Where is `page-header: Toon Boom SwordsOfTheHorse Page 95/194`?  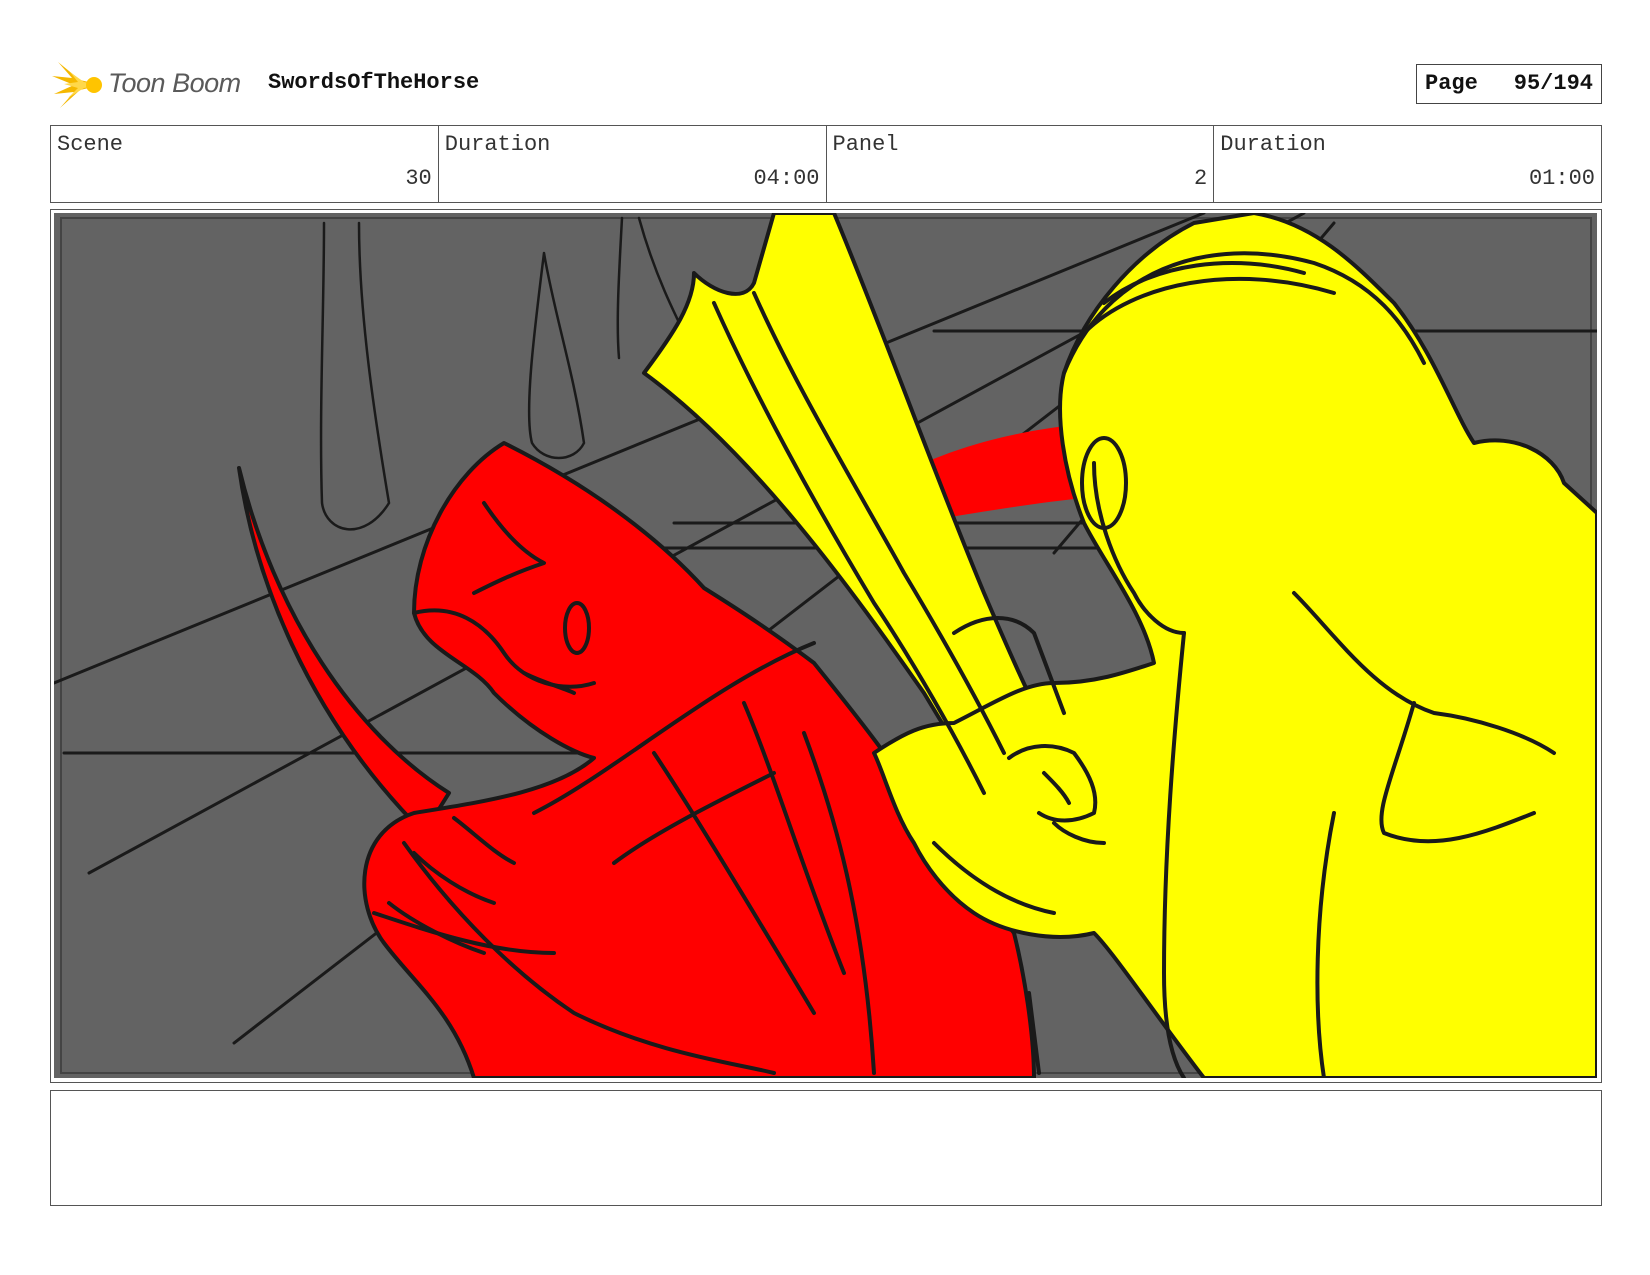 page-header: Toon Boom SwordsOfTheHorse Page 95/194 is located at coordinates (826, 85).